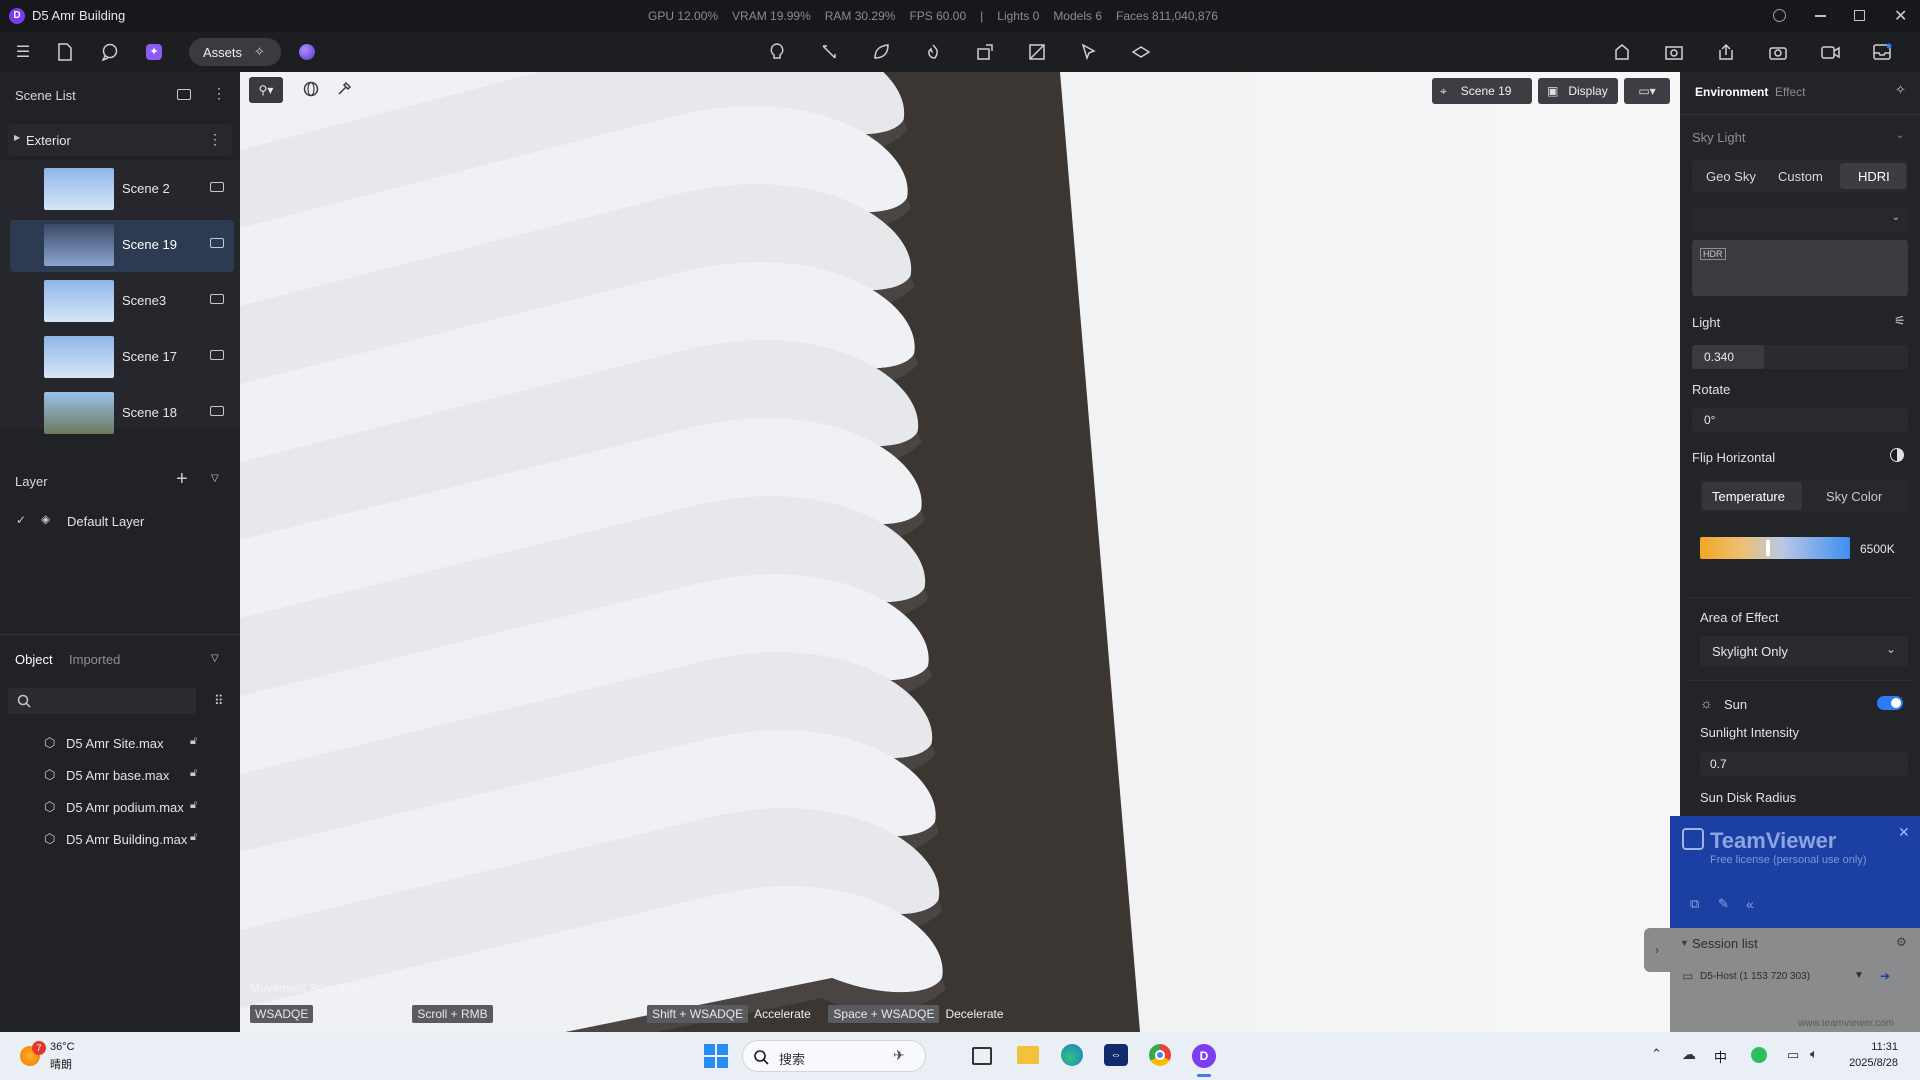 Image resolution: width=1920 pixels, height=1080 pixels. Describe the element at coordinates (1804, 651) in the screenshot. I see `area-of-effect-select: Skylight Only ⌄` at that location.